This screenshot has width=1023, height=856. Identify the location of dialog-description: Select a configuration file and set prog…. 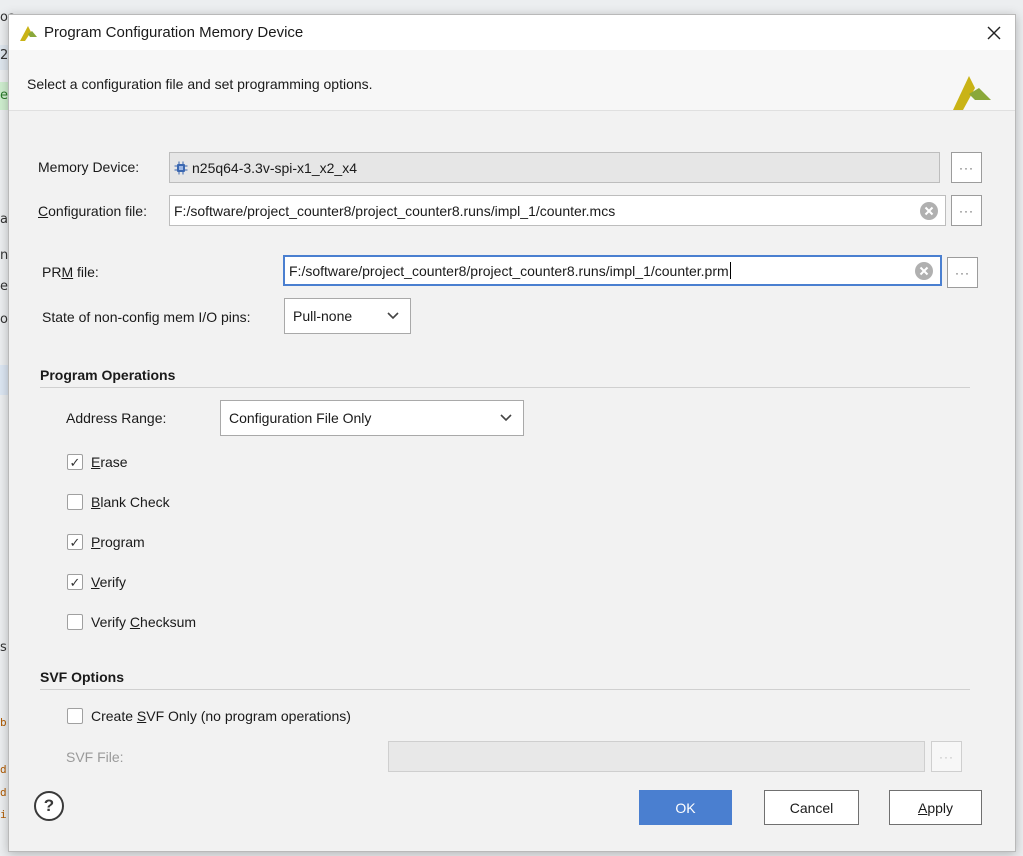
(200, 84).